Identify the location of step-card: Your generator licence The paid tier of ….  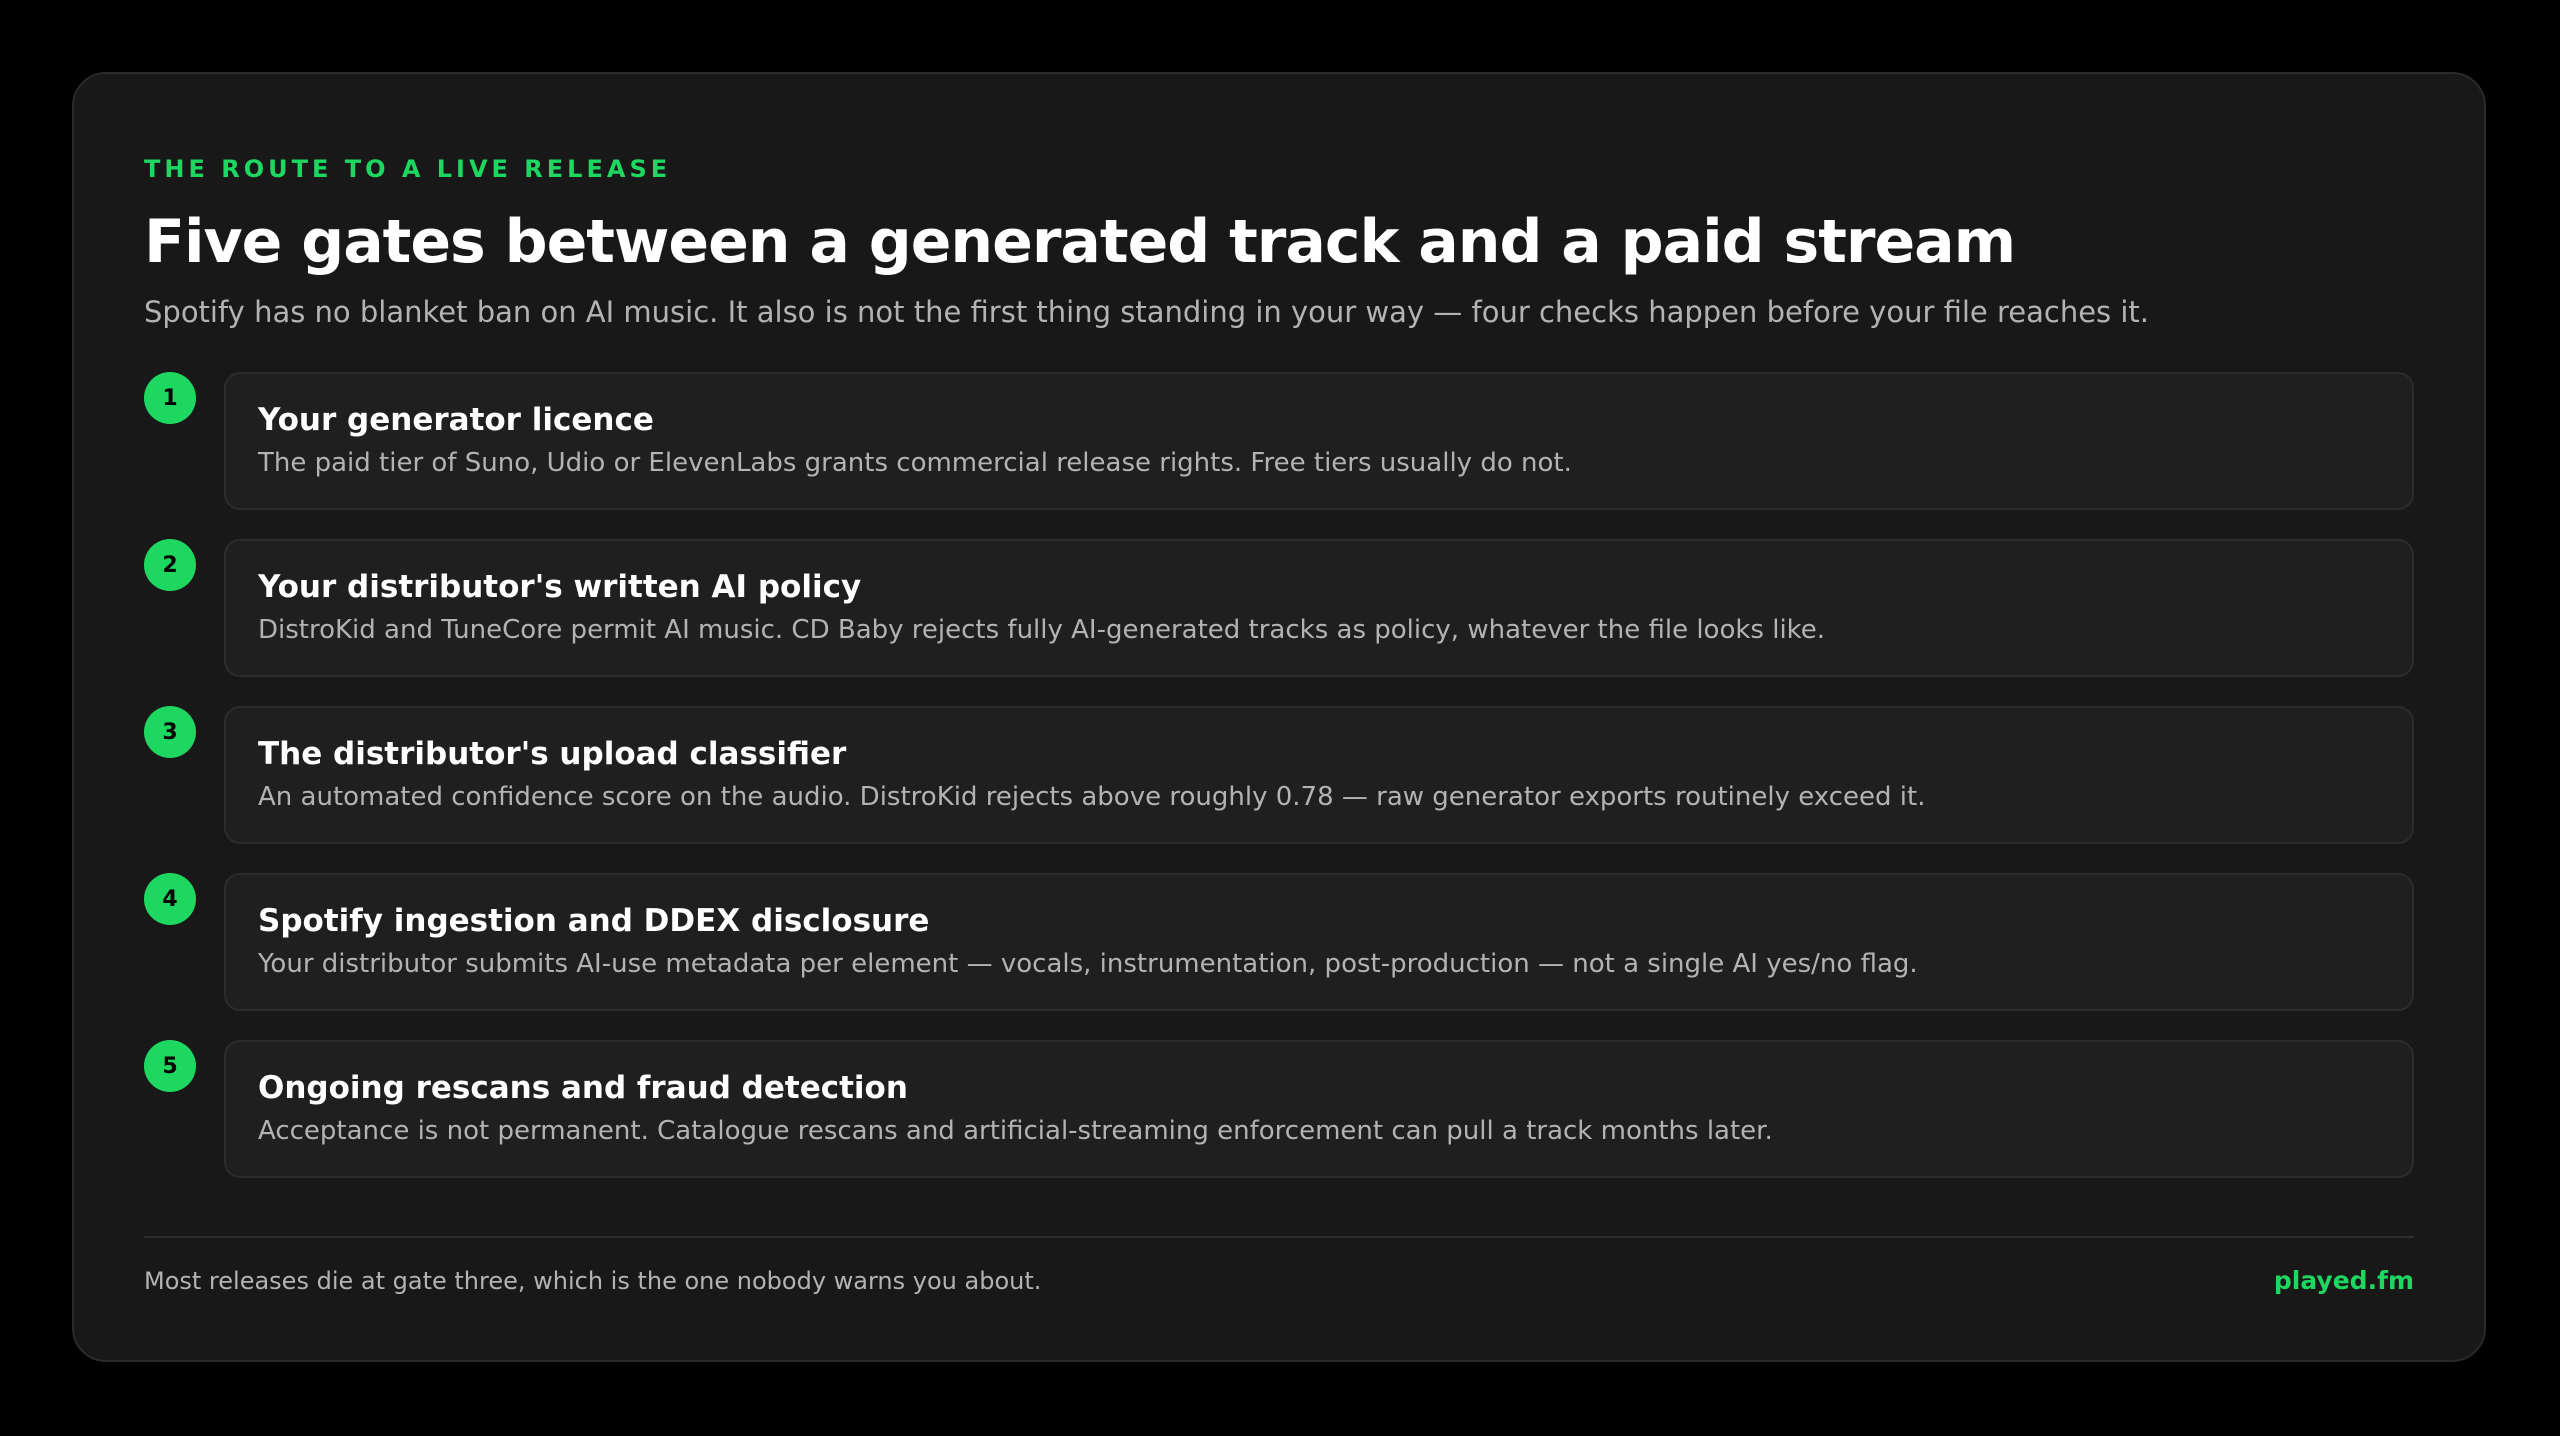
(1319, 441).